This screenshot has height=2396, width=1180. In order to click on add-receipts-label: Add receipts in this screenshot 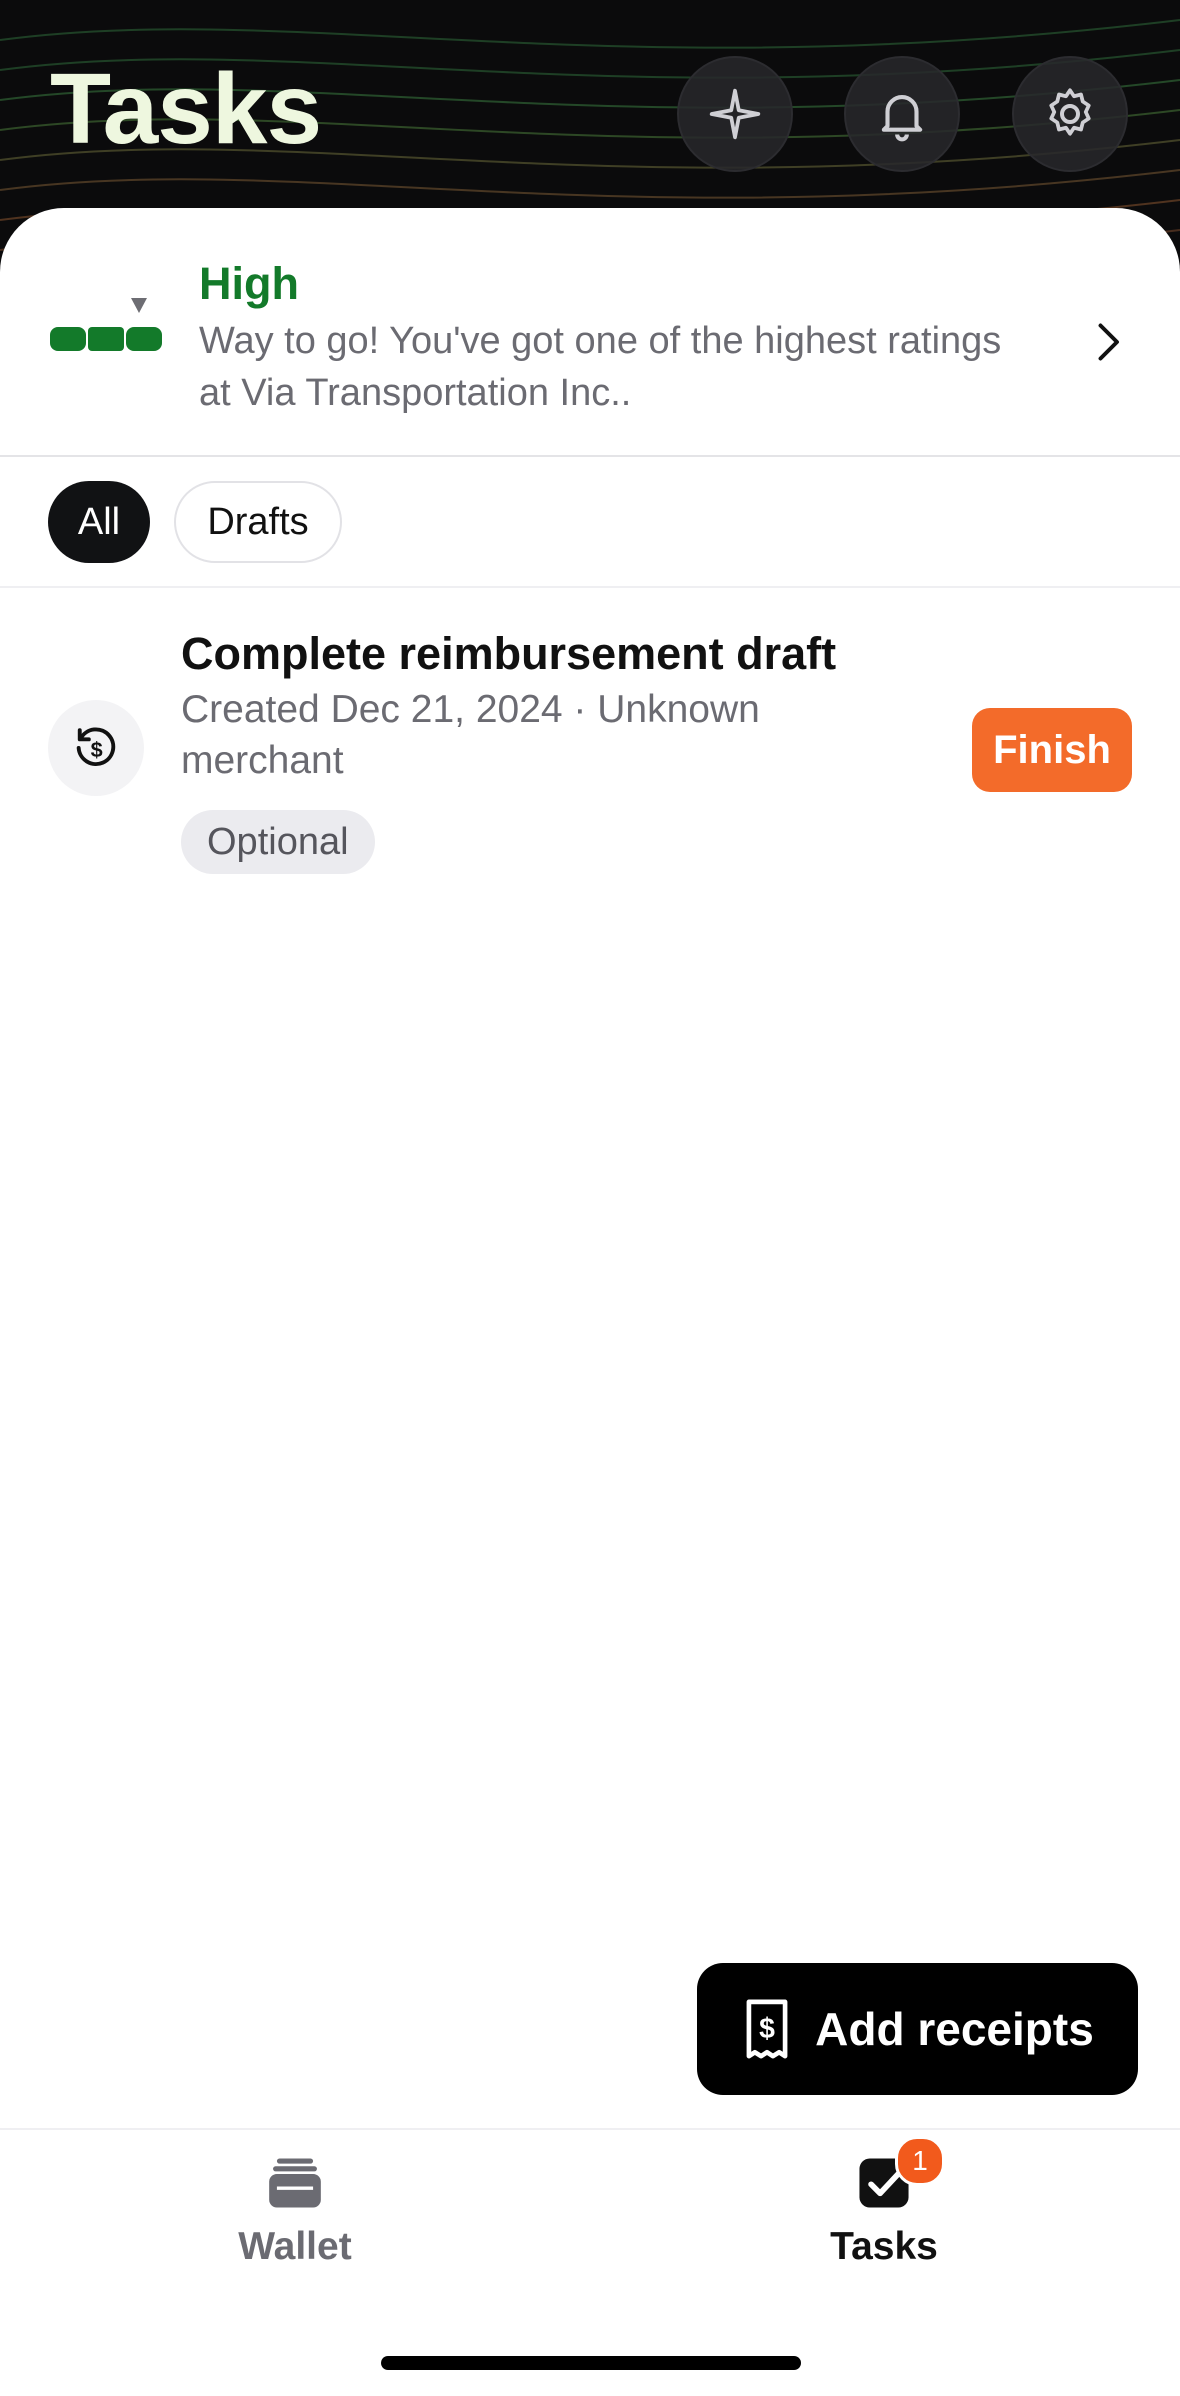, I will do `click(954, 2029)`.